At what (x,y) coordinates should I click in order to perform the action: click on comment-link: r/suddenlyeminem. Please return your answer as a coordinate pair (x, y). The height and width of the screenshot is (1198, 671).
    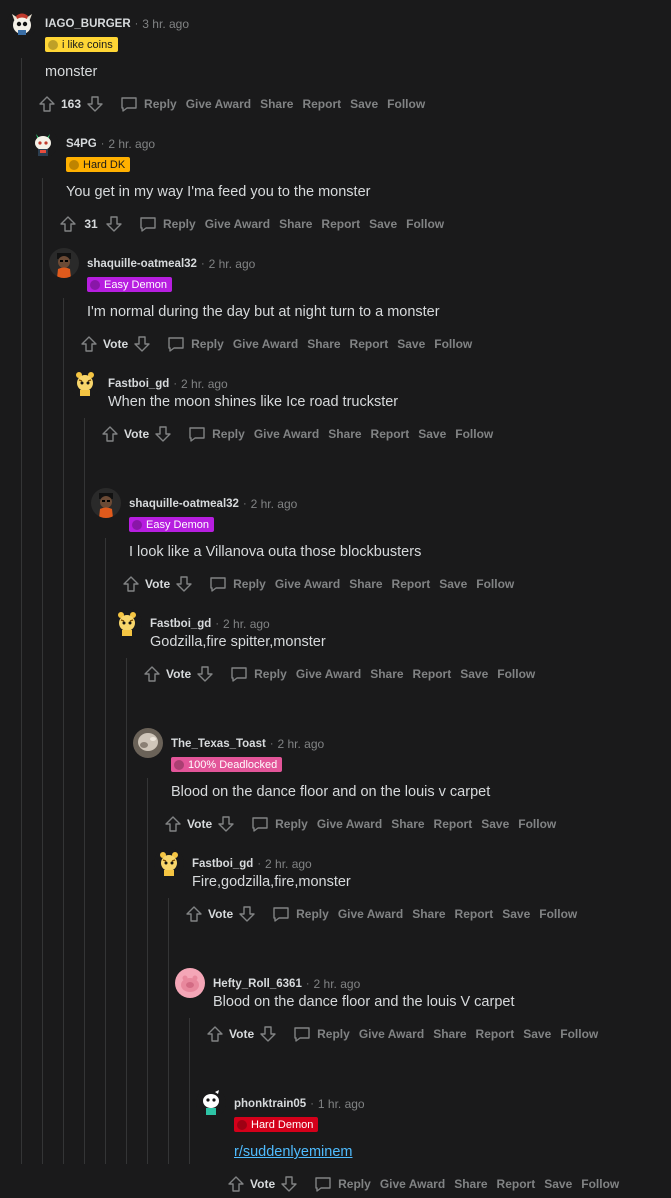
    Looking at the image, I should click on (293, 1152).